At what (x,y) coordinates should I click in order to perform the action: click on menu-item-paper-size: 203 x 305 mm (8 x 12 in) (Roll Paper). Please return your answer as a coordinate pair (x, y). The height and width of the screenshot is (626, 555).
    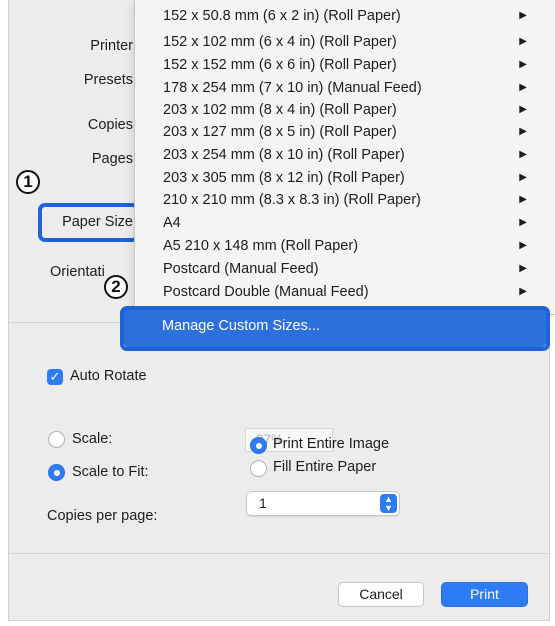
    Looking at the image, I should click on (284, 178).